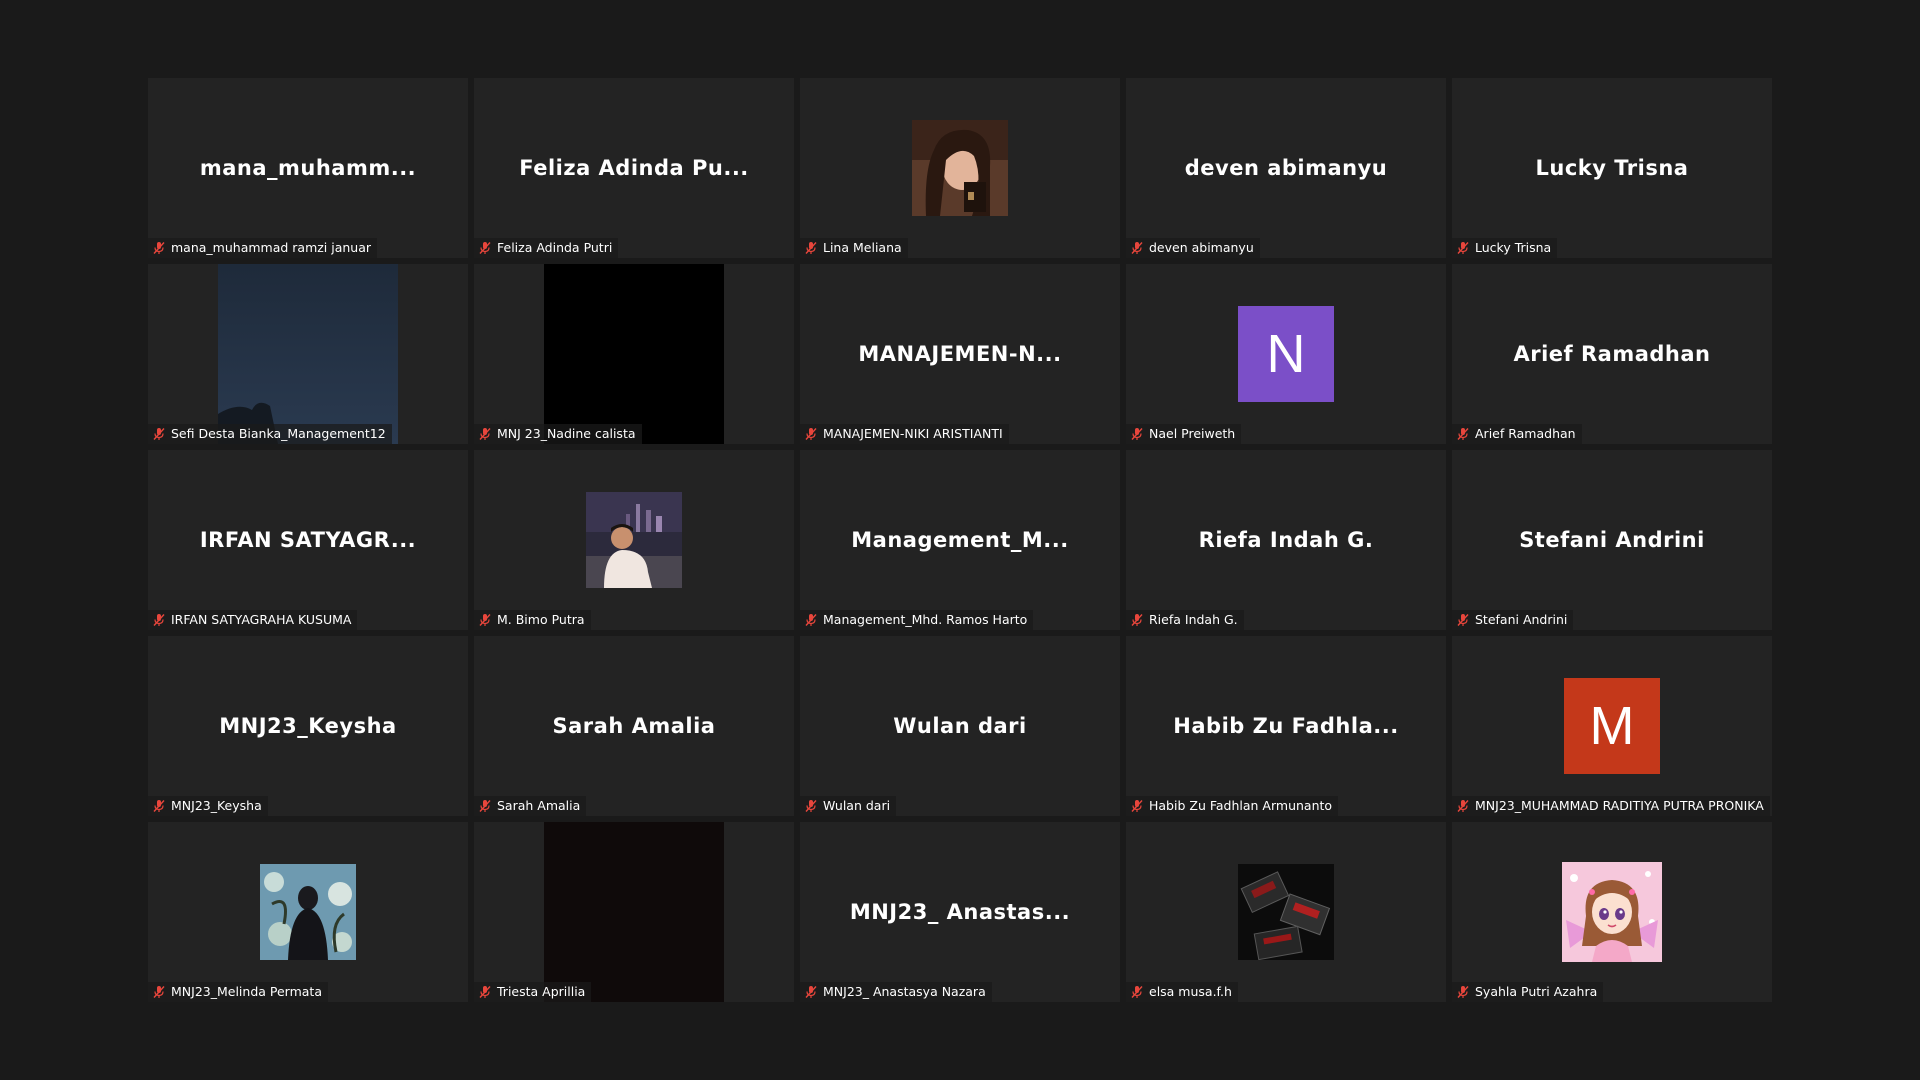  I want to click on participant-tile: deven abimanyu deven abimanyu, so click(1286, 168).